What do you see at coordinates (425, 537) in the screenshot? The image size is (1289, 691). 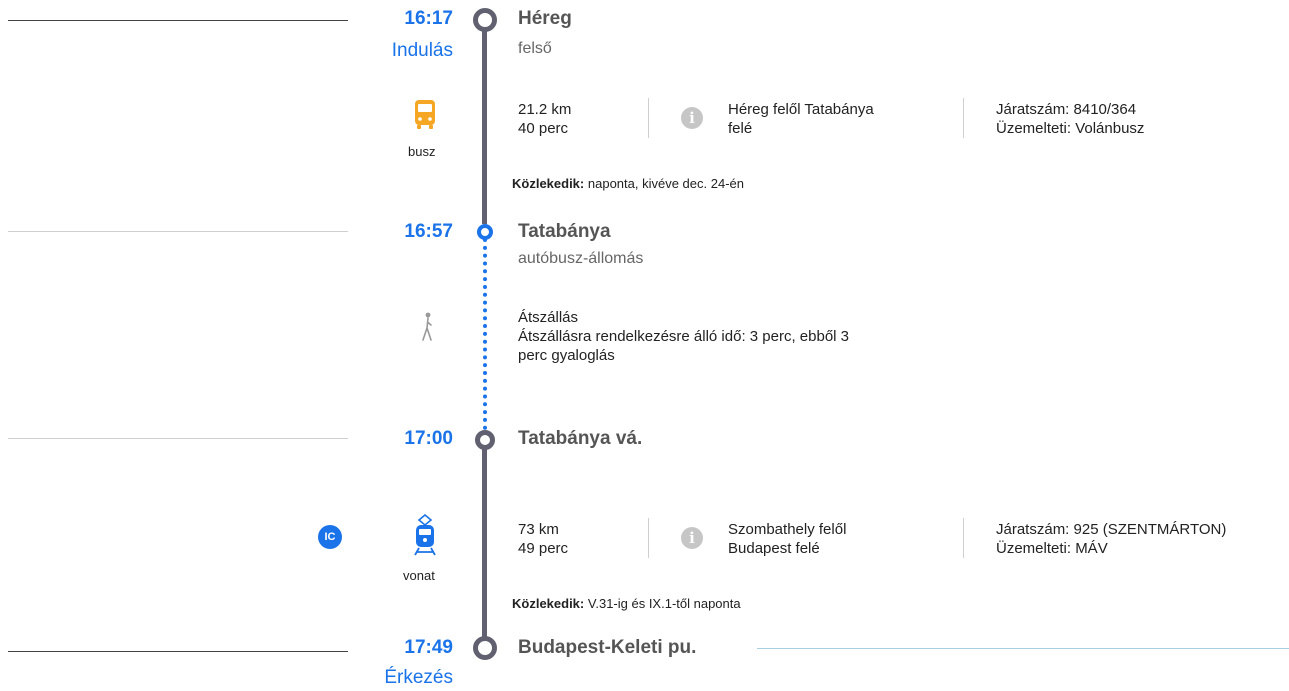 I see `train-icon` at bounding box center [425, 537].